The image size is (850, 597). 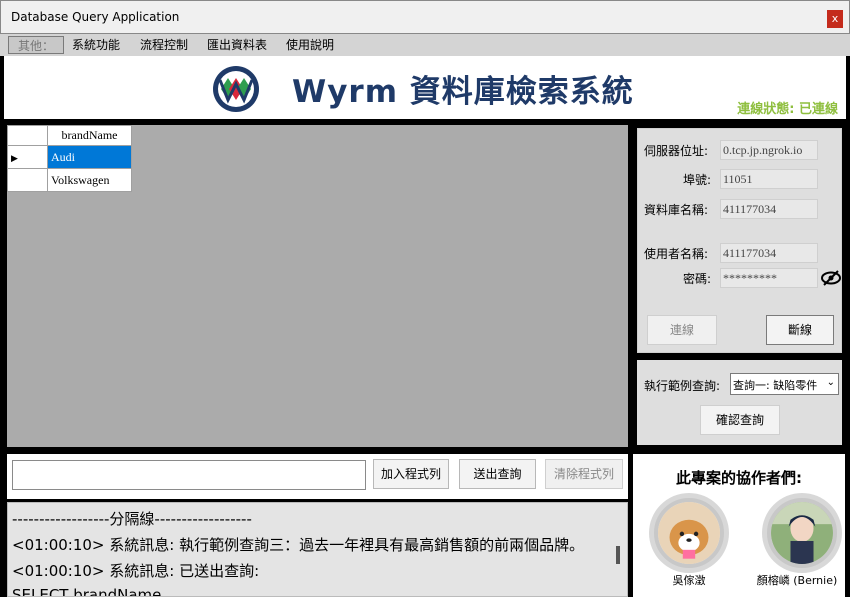 What do you see at coordinates (831, 278) in the screenshot?
I see `eye-slash-icon` at bounding box center [831, 278].